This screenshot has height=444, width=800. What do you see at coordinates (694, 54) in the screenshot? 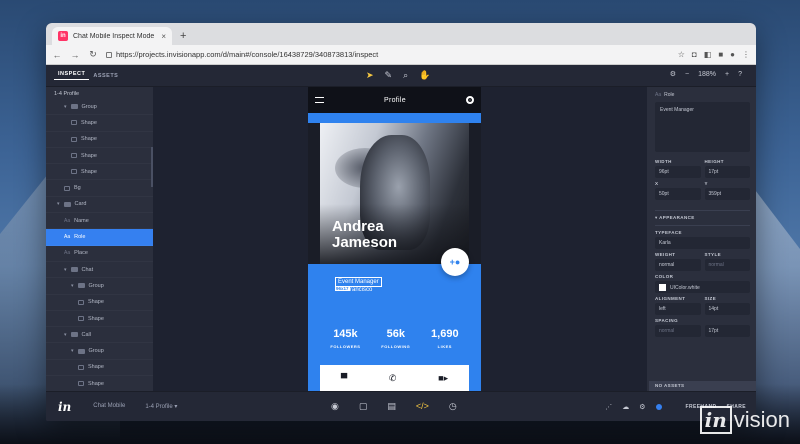
I see `camera-extension-icon: ◘` at bounding box center [694, 54].